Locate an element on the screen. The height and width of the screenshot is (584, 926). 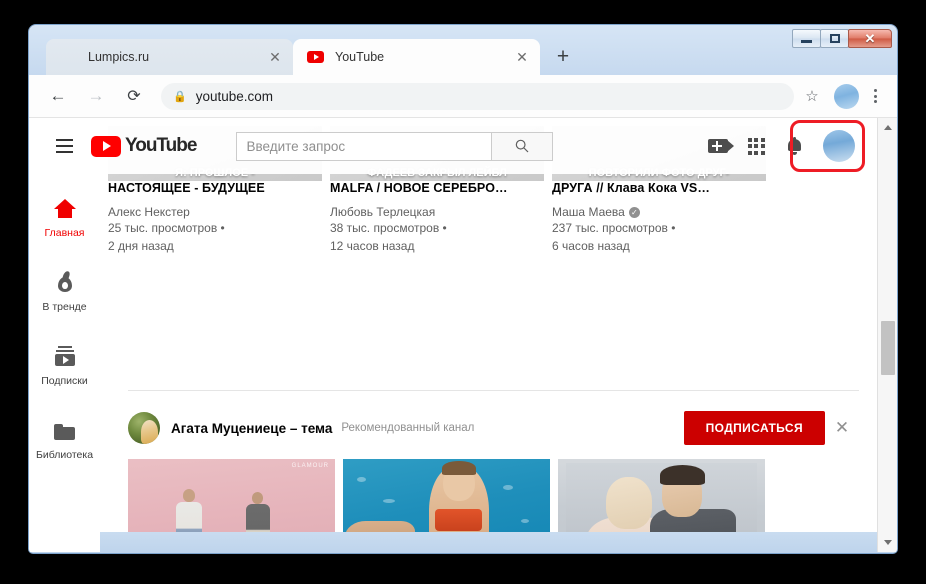
search-button is located at coordinates (522, 146).